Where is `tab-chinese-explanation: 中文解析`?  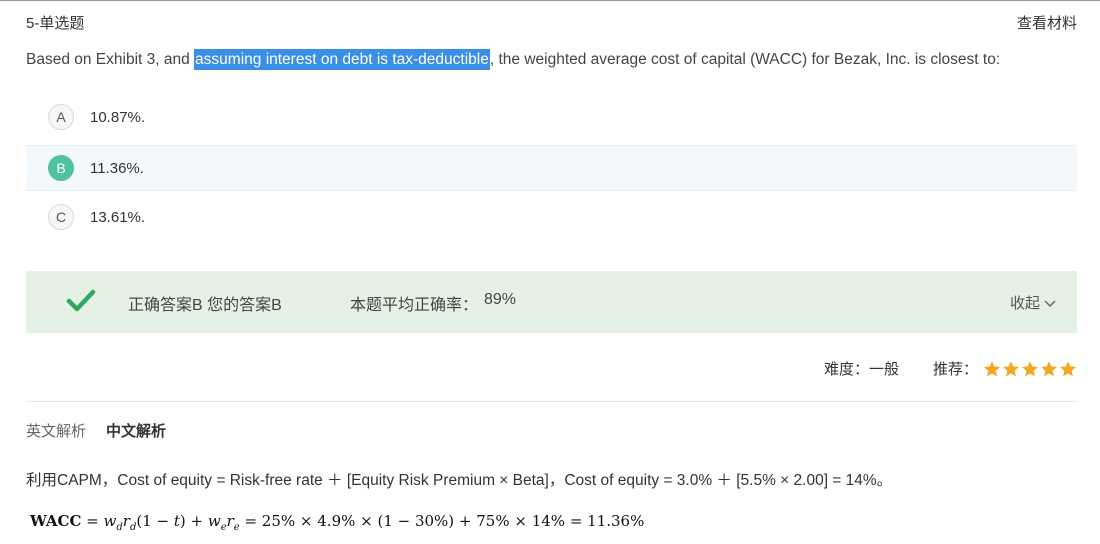
tab-chinese-explanation: 中文解析 is located at coordinates (136, 430).